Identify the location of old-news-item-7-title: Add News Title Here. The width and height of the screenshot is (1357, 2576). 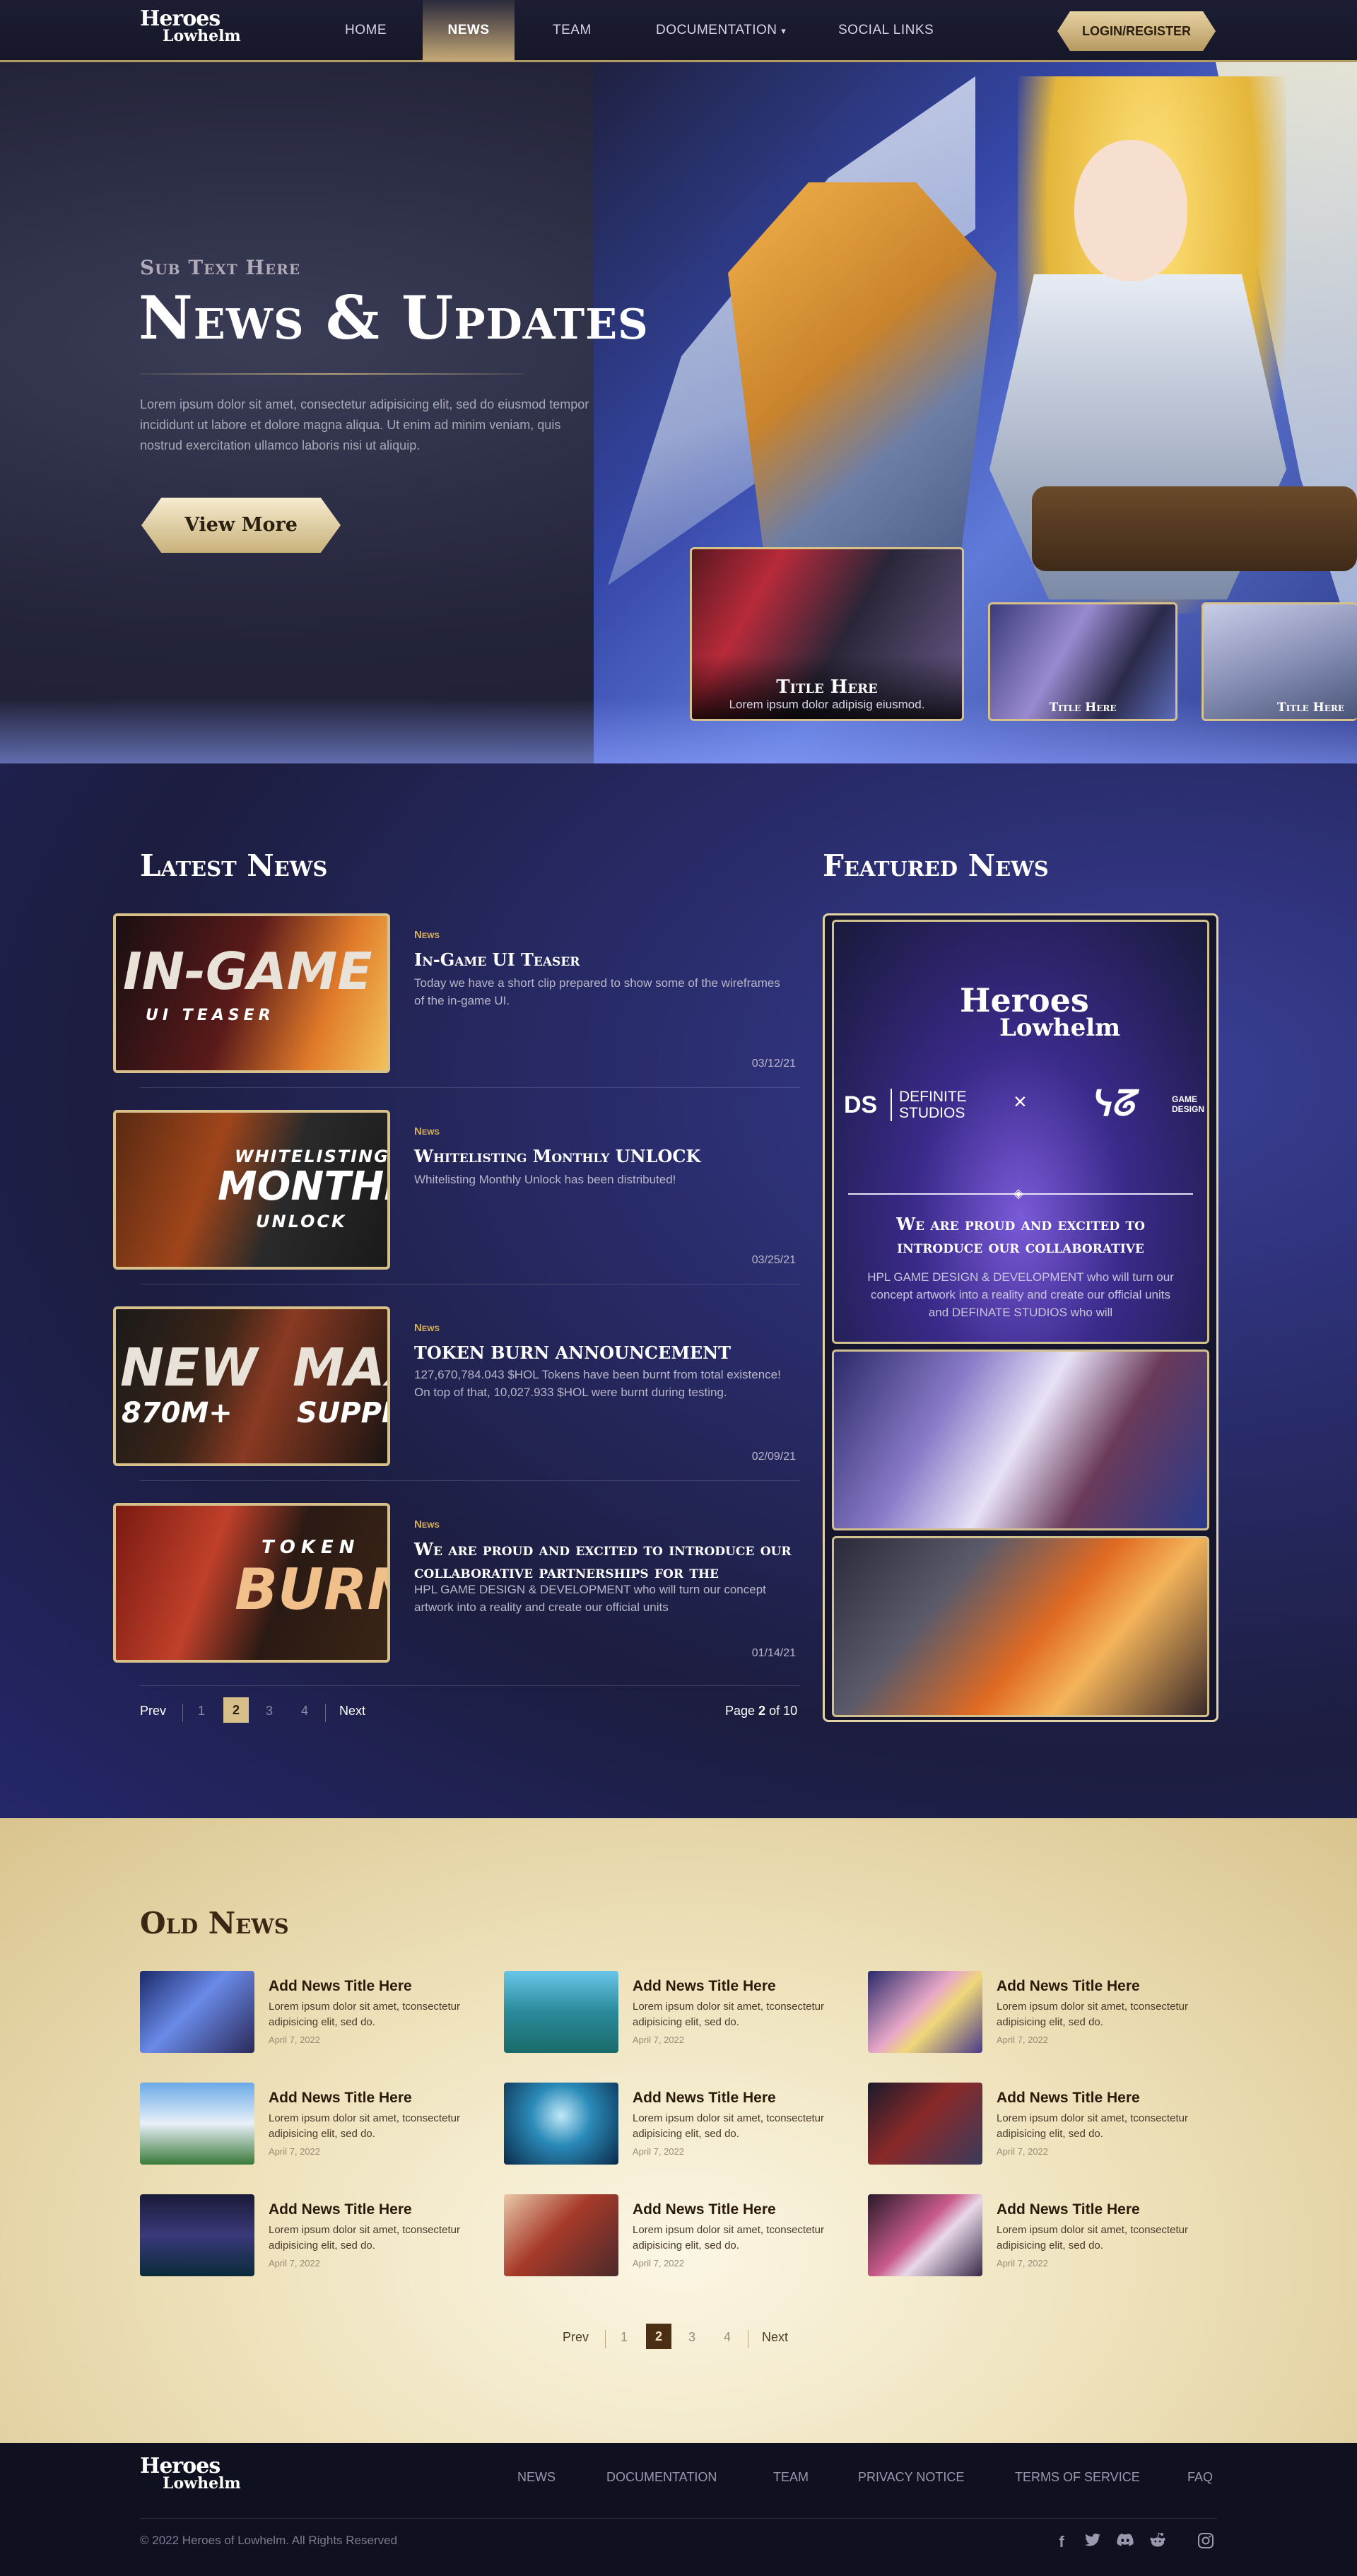
(340, 2209).